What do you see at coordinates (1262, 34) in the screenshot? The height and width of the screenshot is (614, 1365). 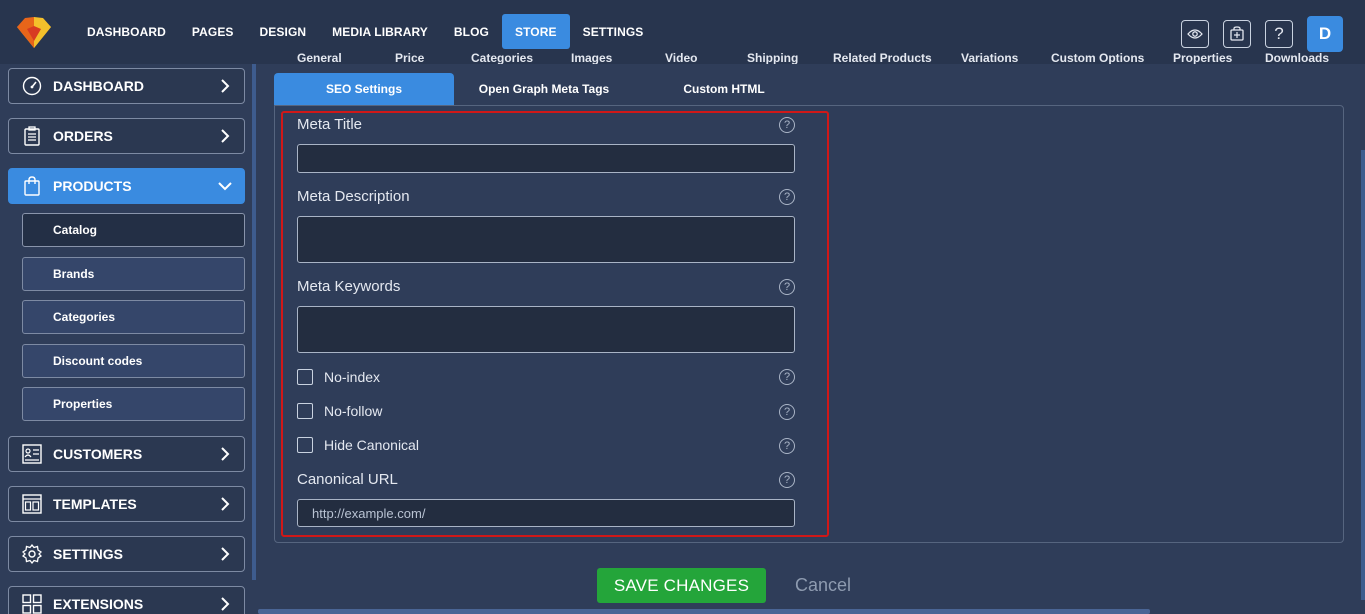 I see `top-actions: ? D` at bounding box center [1262, 34].